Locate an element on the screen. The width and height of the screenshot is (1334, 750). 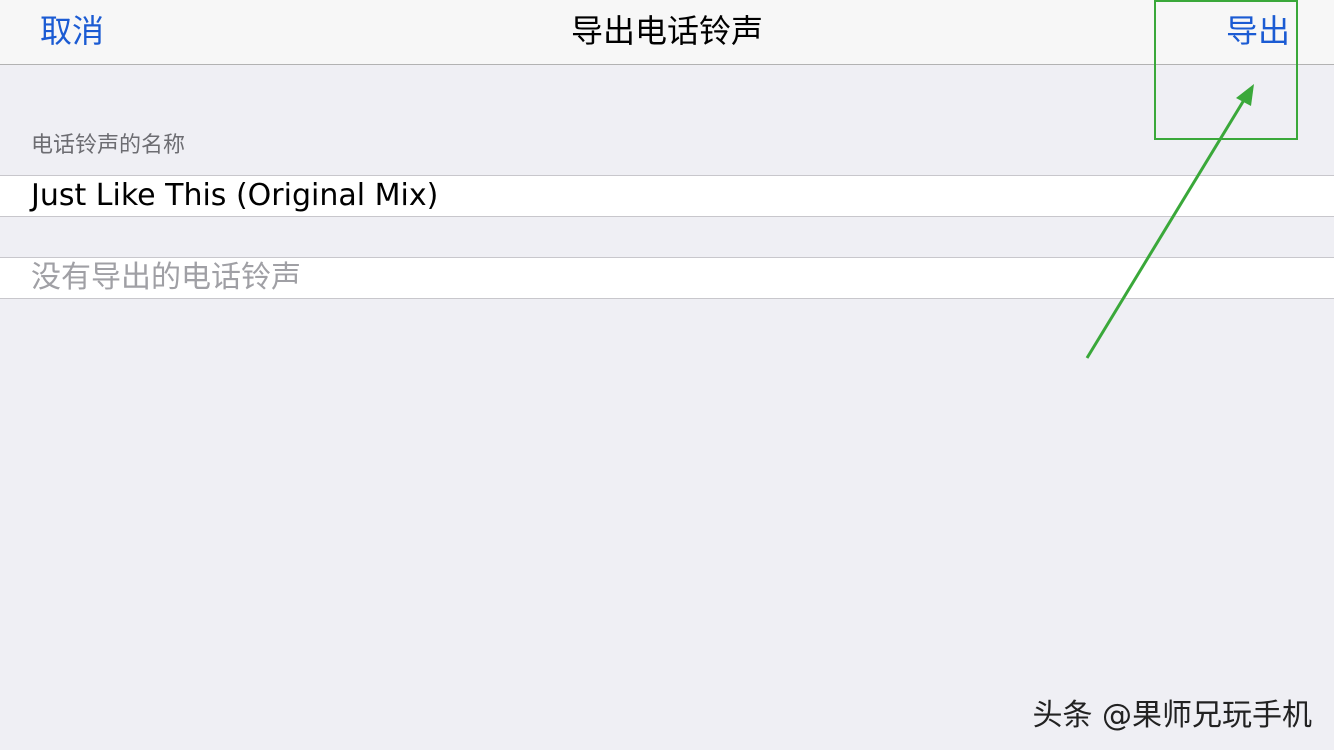
page-title: 导出电话铃声 is located at coordinates (666, 31).